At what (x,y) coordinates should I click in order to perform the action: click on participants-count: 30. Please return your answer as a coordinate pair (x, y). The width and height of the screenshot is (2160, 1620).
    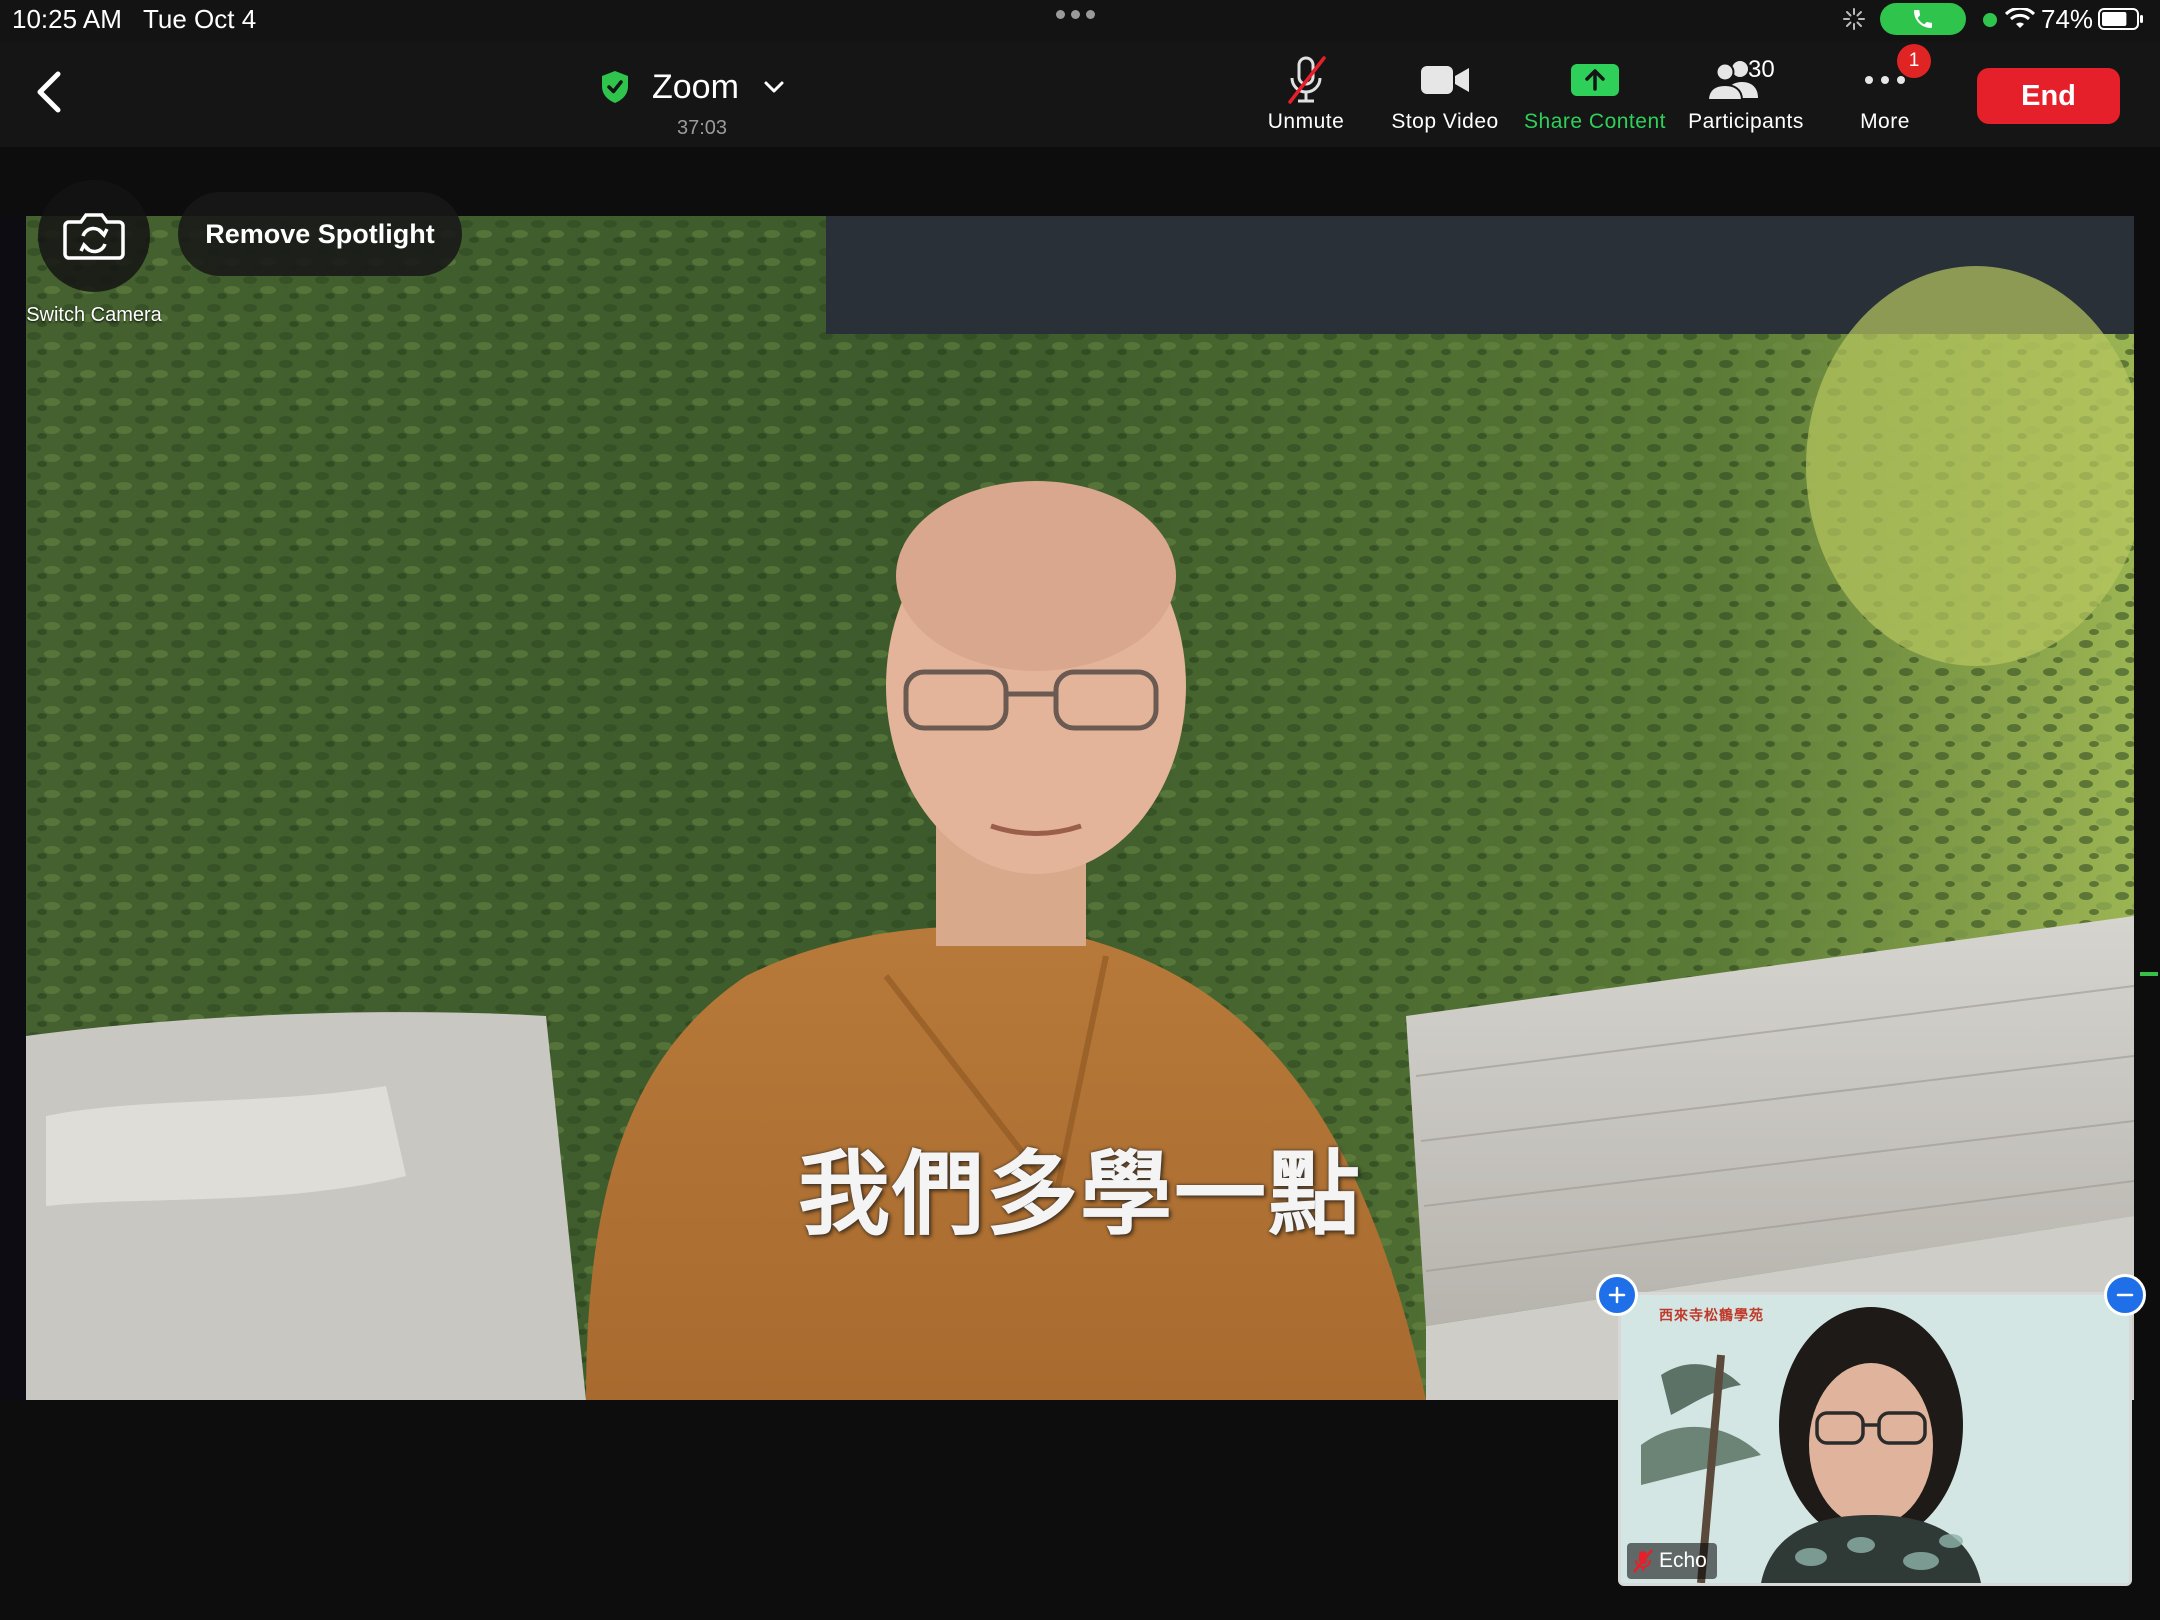
    Looking at the image, I should click on (1761, 69).